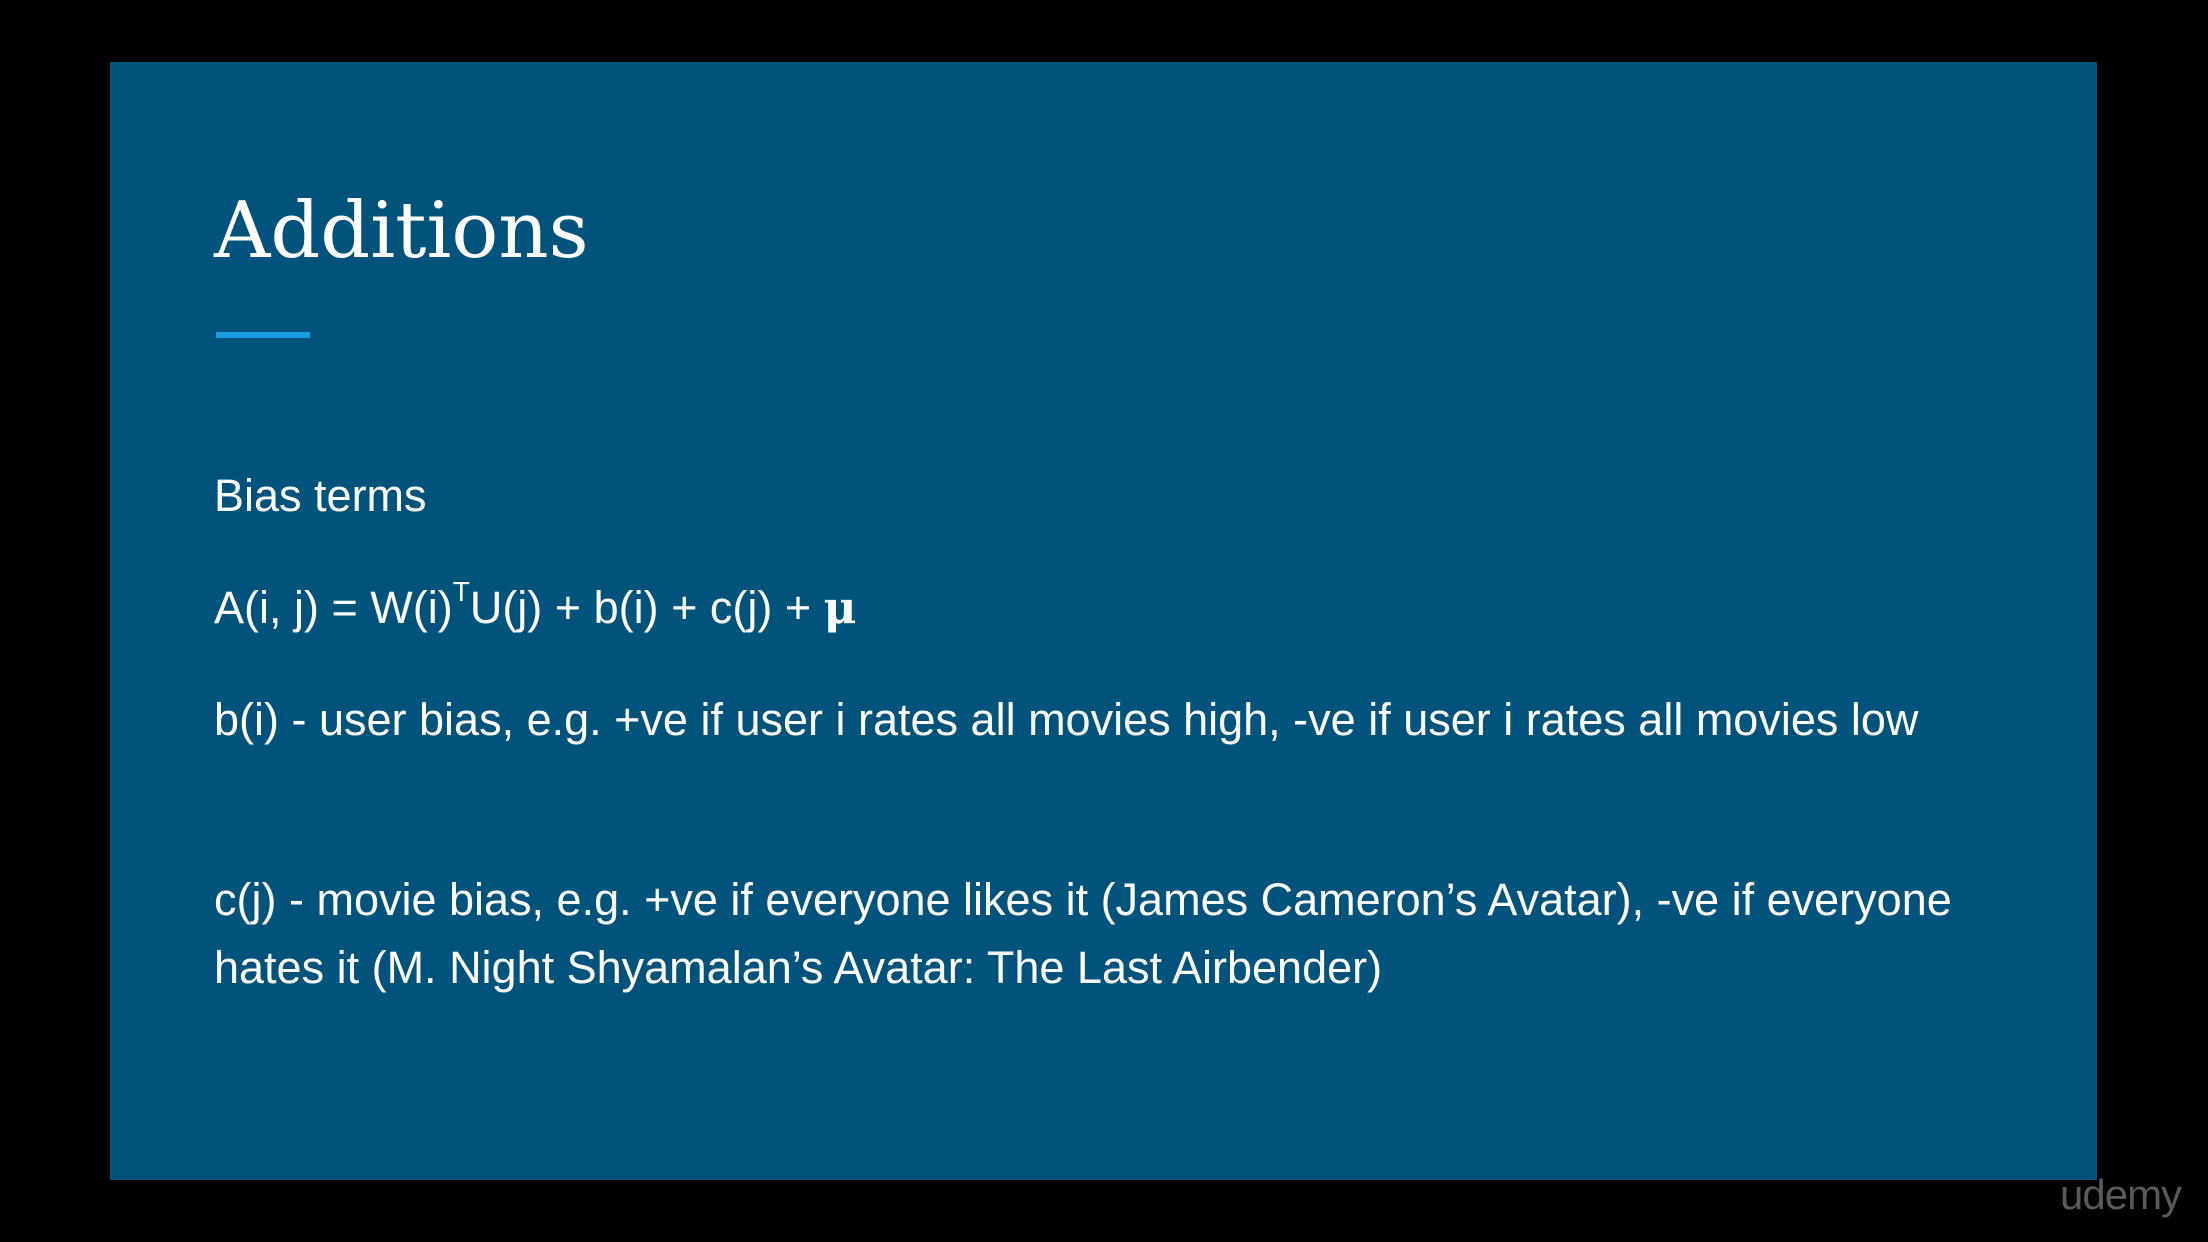  What do you see at coordinates (461, 591) in the screenshot?
I see `transpose-superscript: T` at bounding box center [461, 591].